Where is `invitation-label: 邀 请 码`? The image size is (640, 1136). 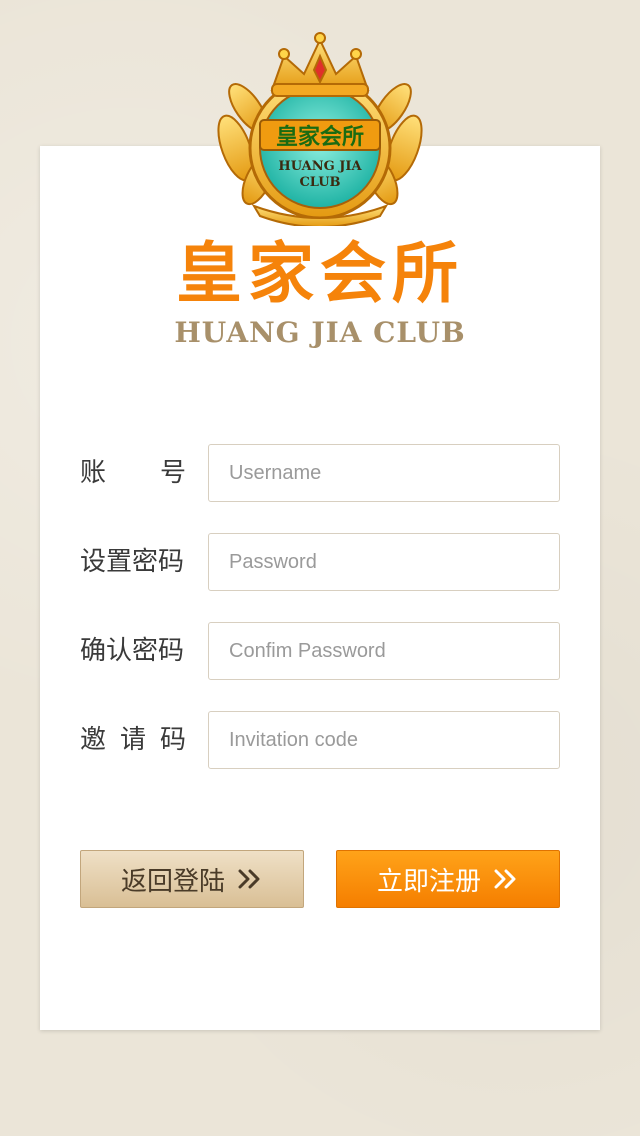 invitation-label: 邀 请 码 is located at coordinates (133, 740).